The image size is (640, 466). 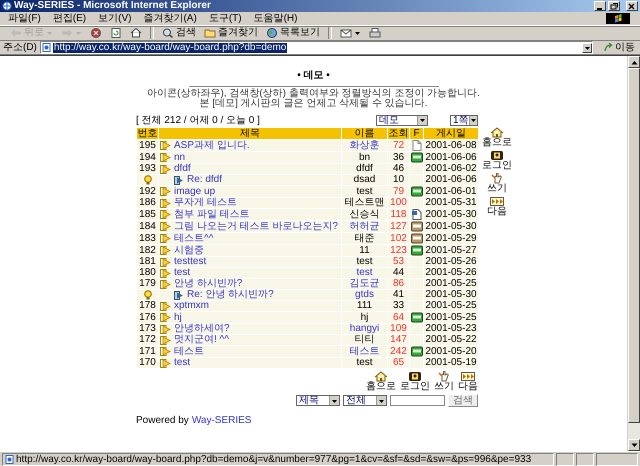 What do you see at coordinates (231, 33) in the screenshot?
I see `favorites-button: 즐겨찾기` at bounding box center [231, 33].